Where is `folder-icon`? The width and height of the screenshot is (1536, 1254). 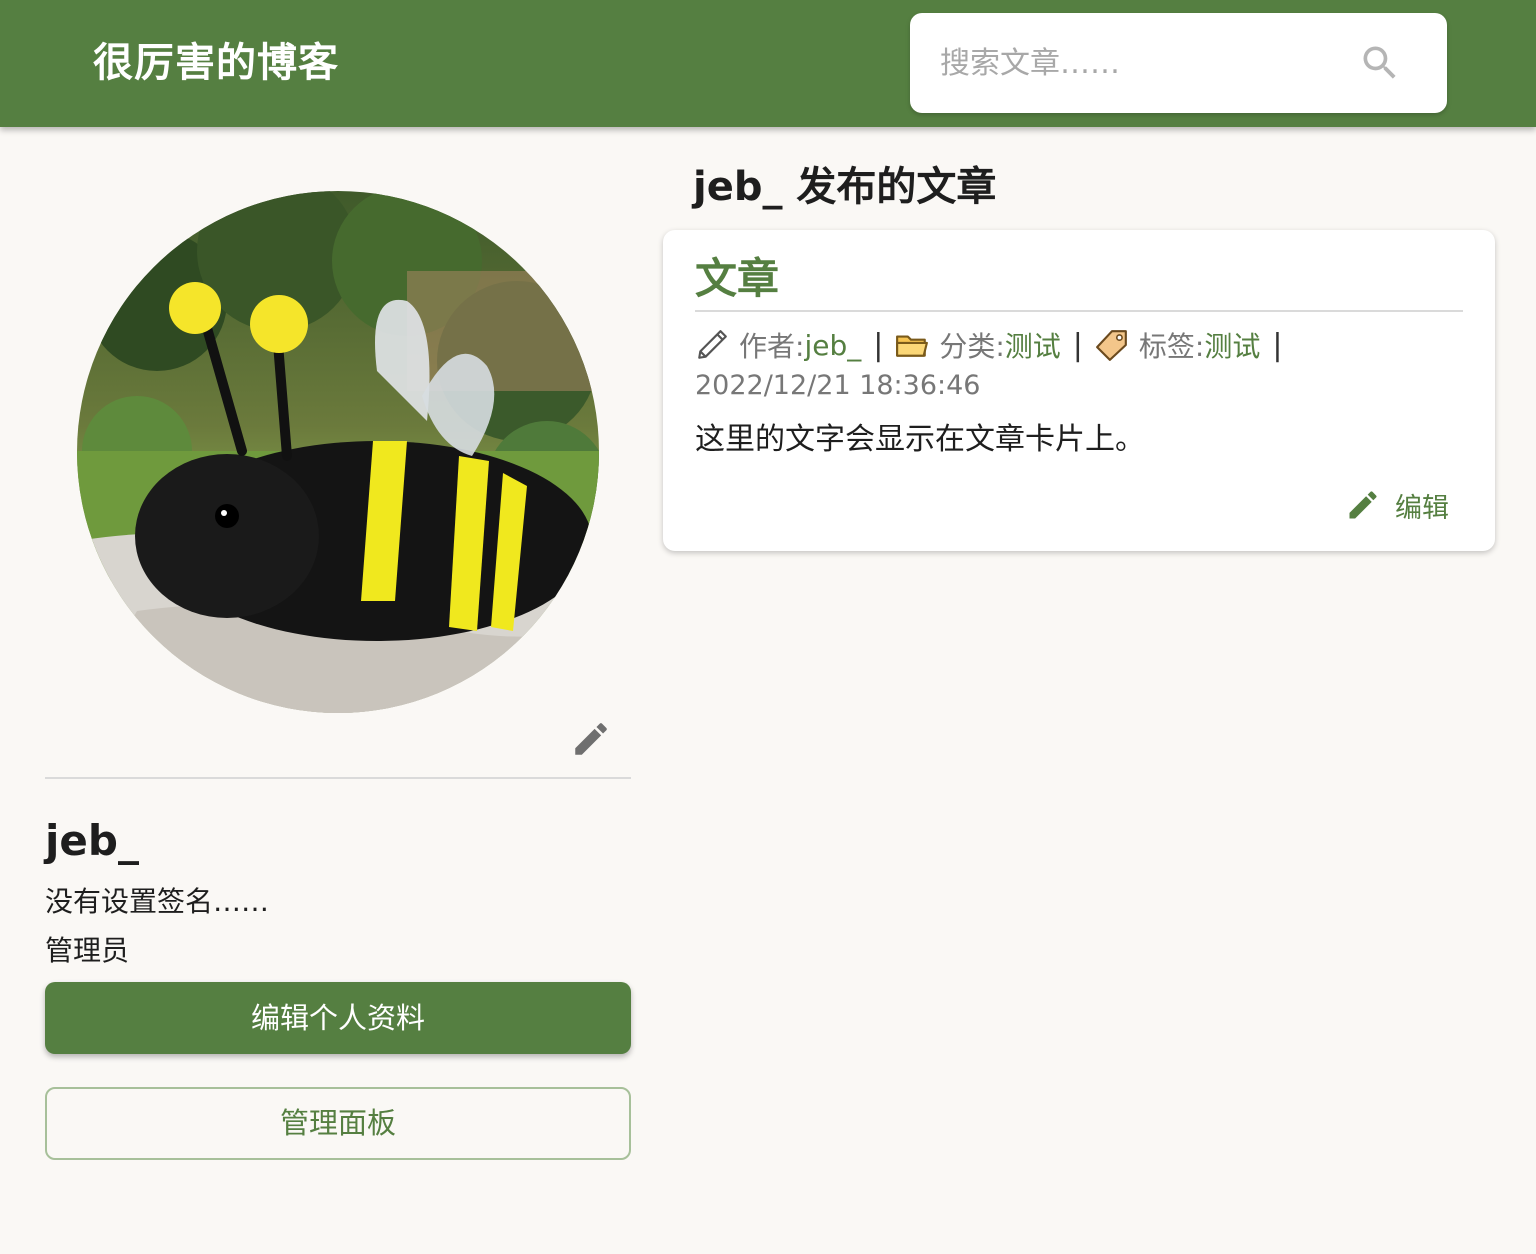 folder-icon is located at coordinates (912, 346).